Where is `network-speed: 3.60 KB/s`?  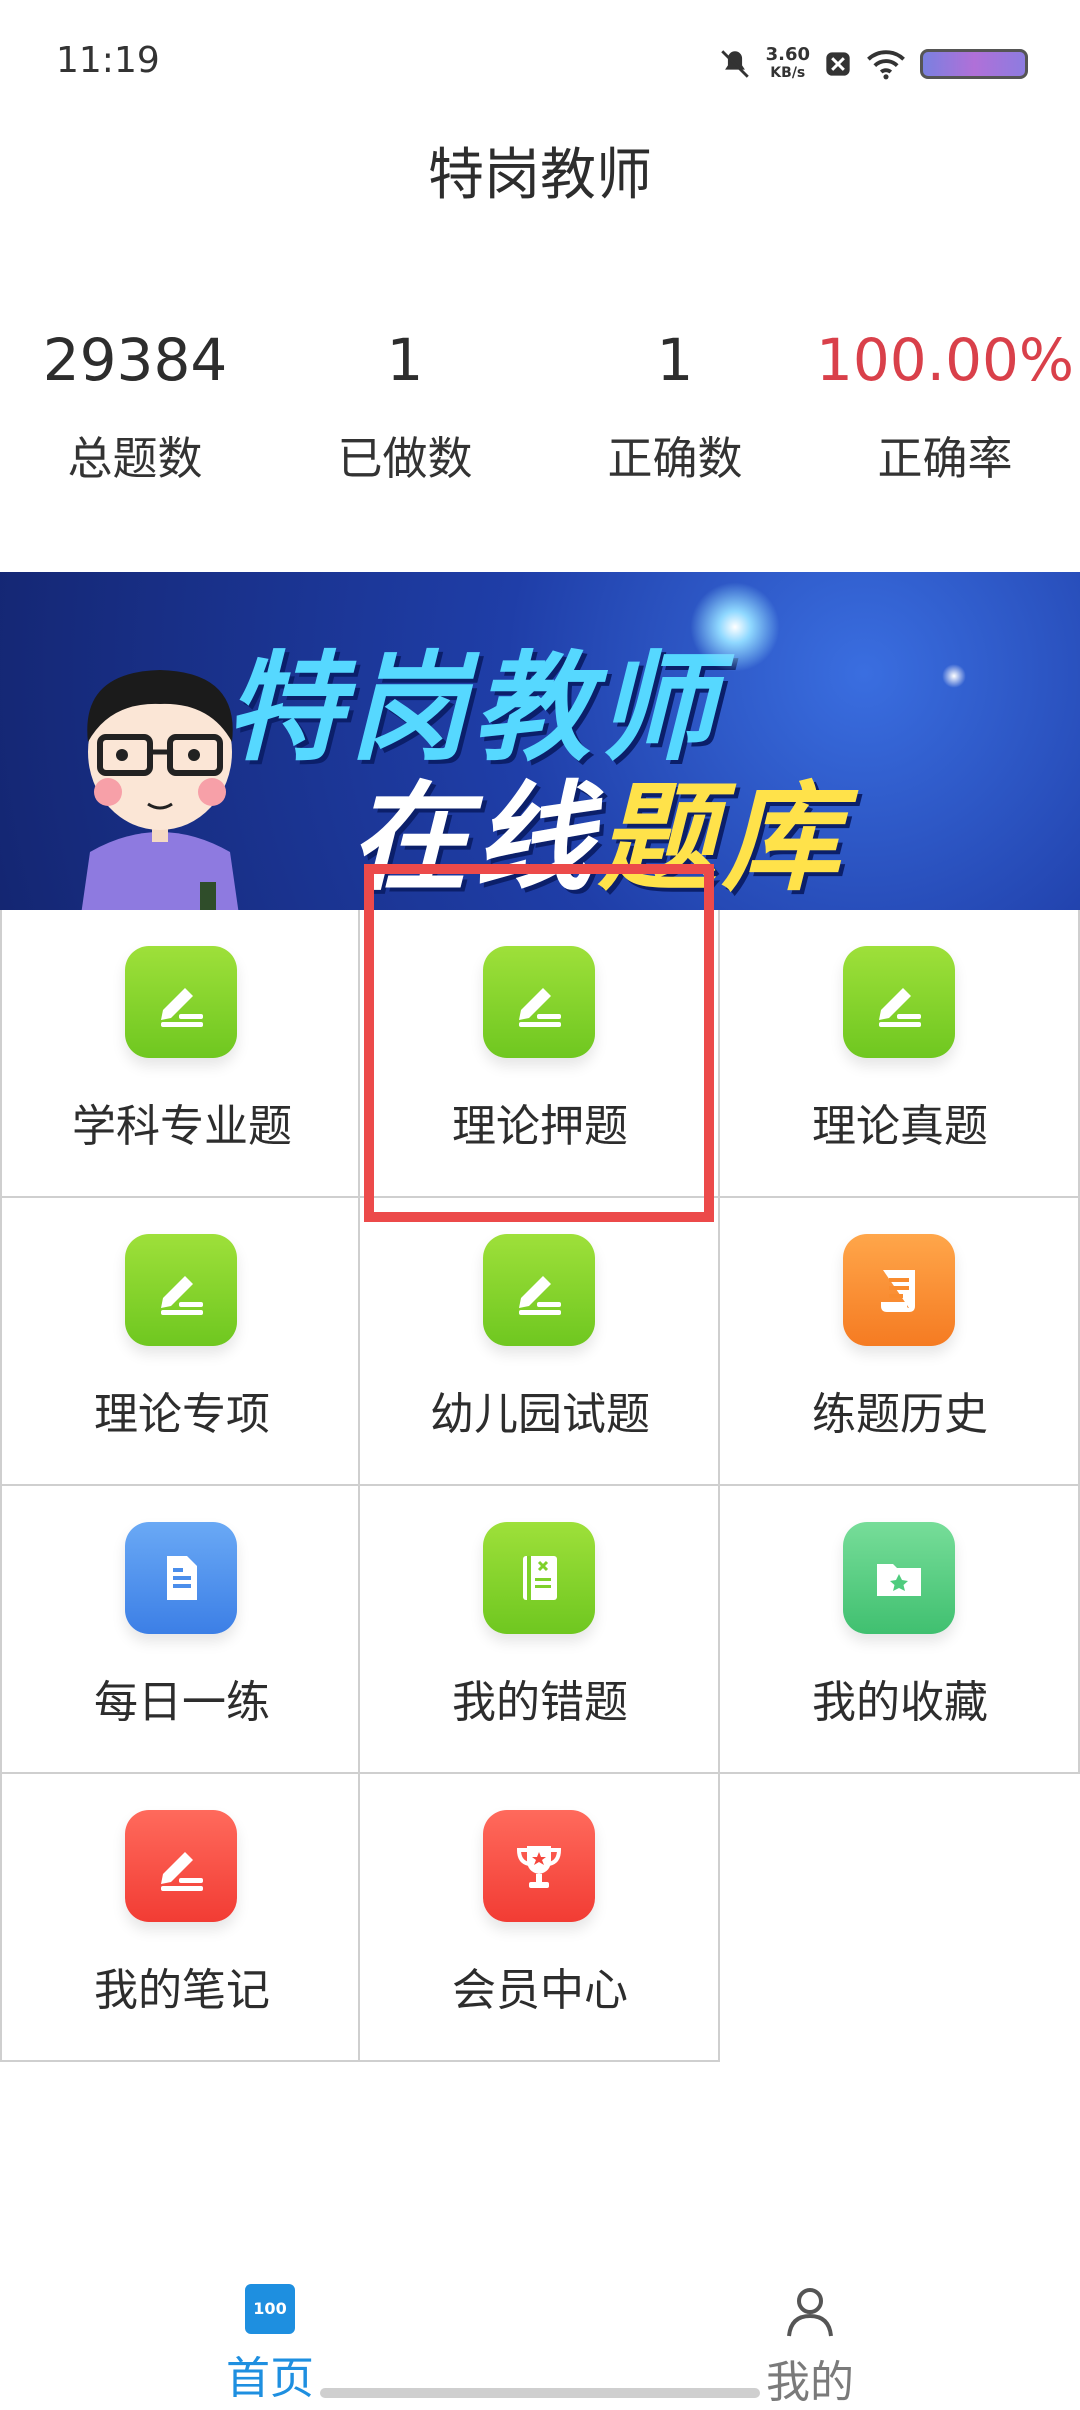 network-speed: 3.60 KB/s is located at coordinates (788, 64).